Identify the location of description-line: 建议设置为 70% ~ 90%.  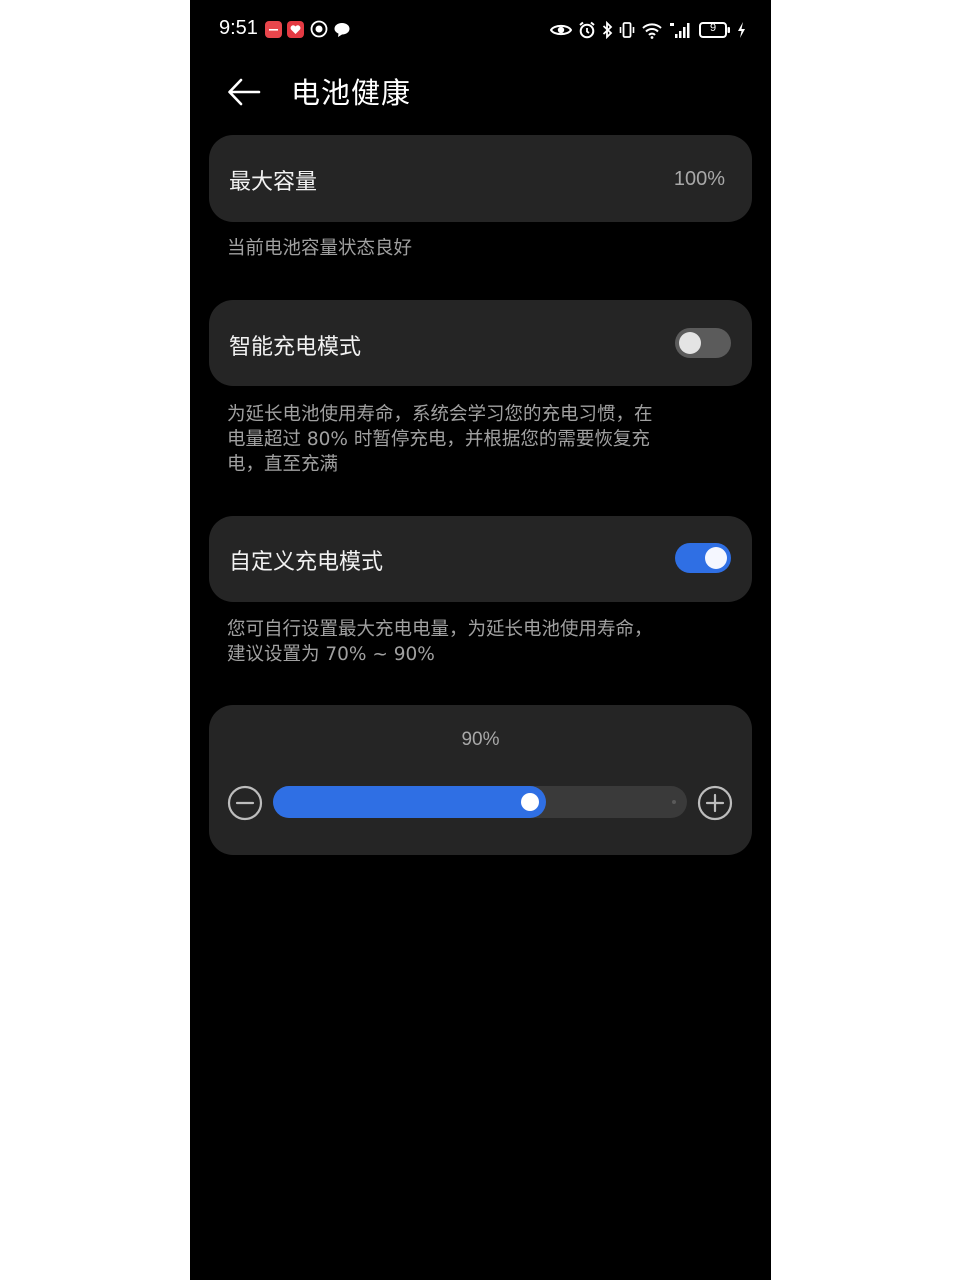
(331, 654).